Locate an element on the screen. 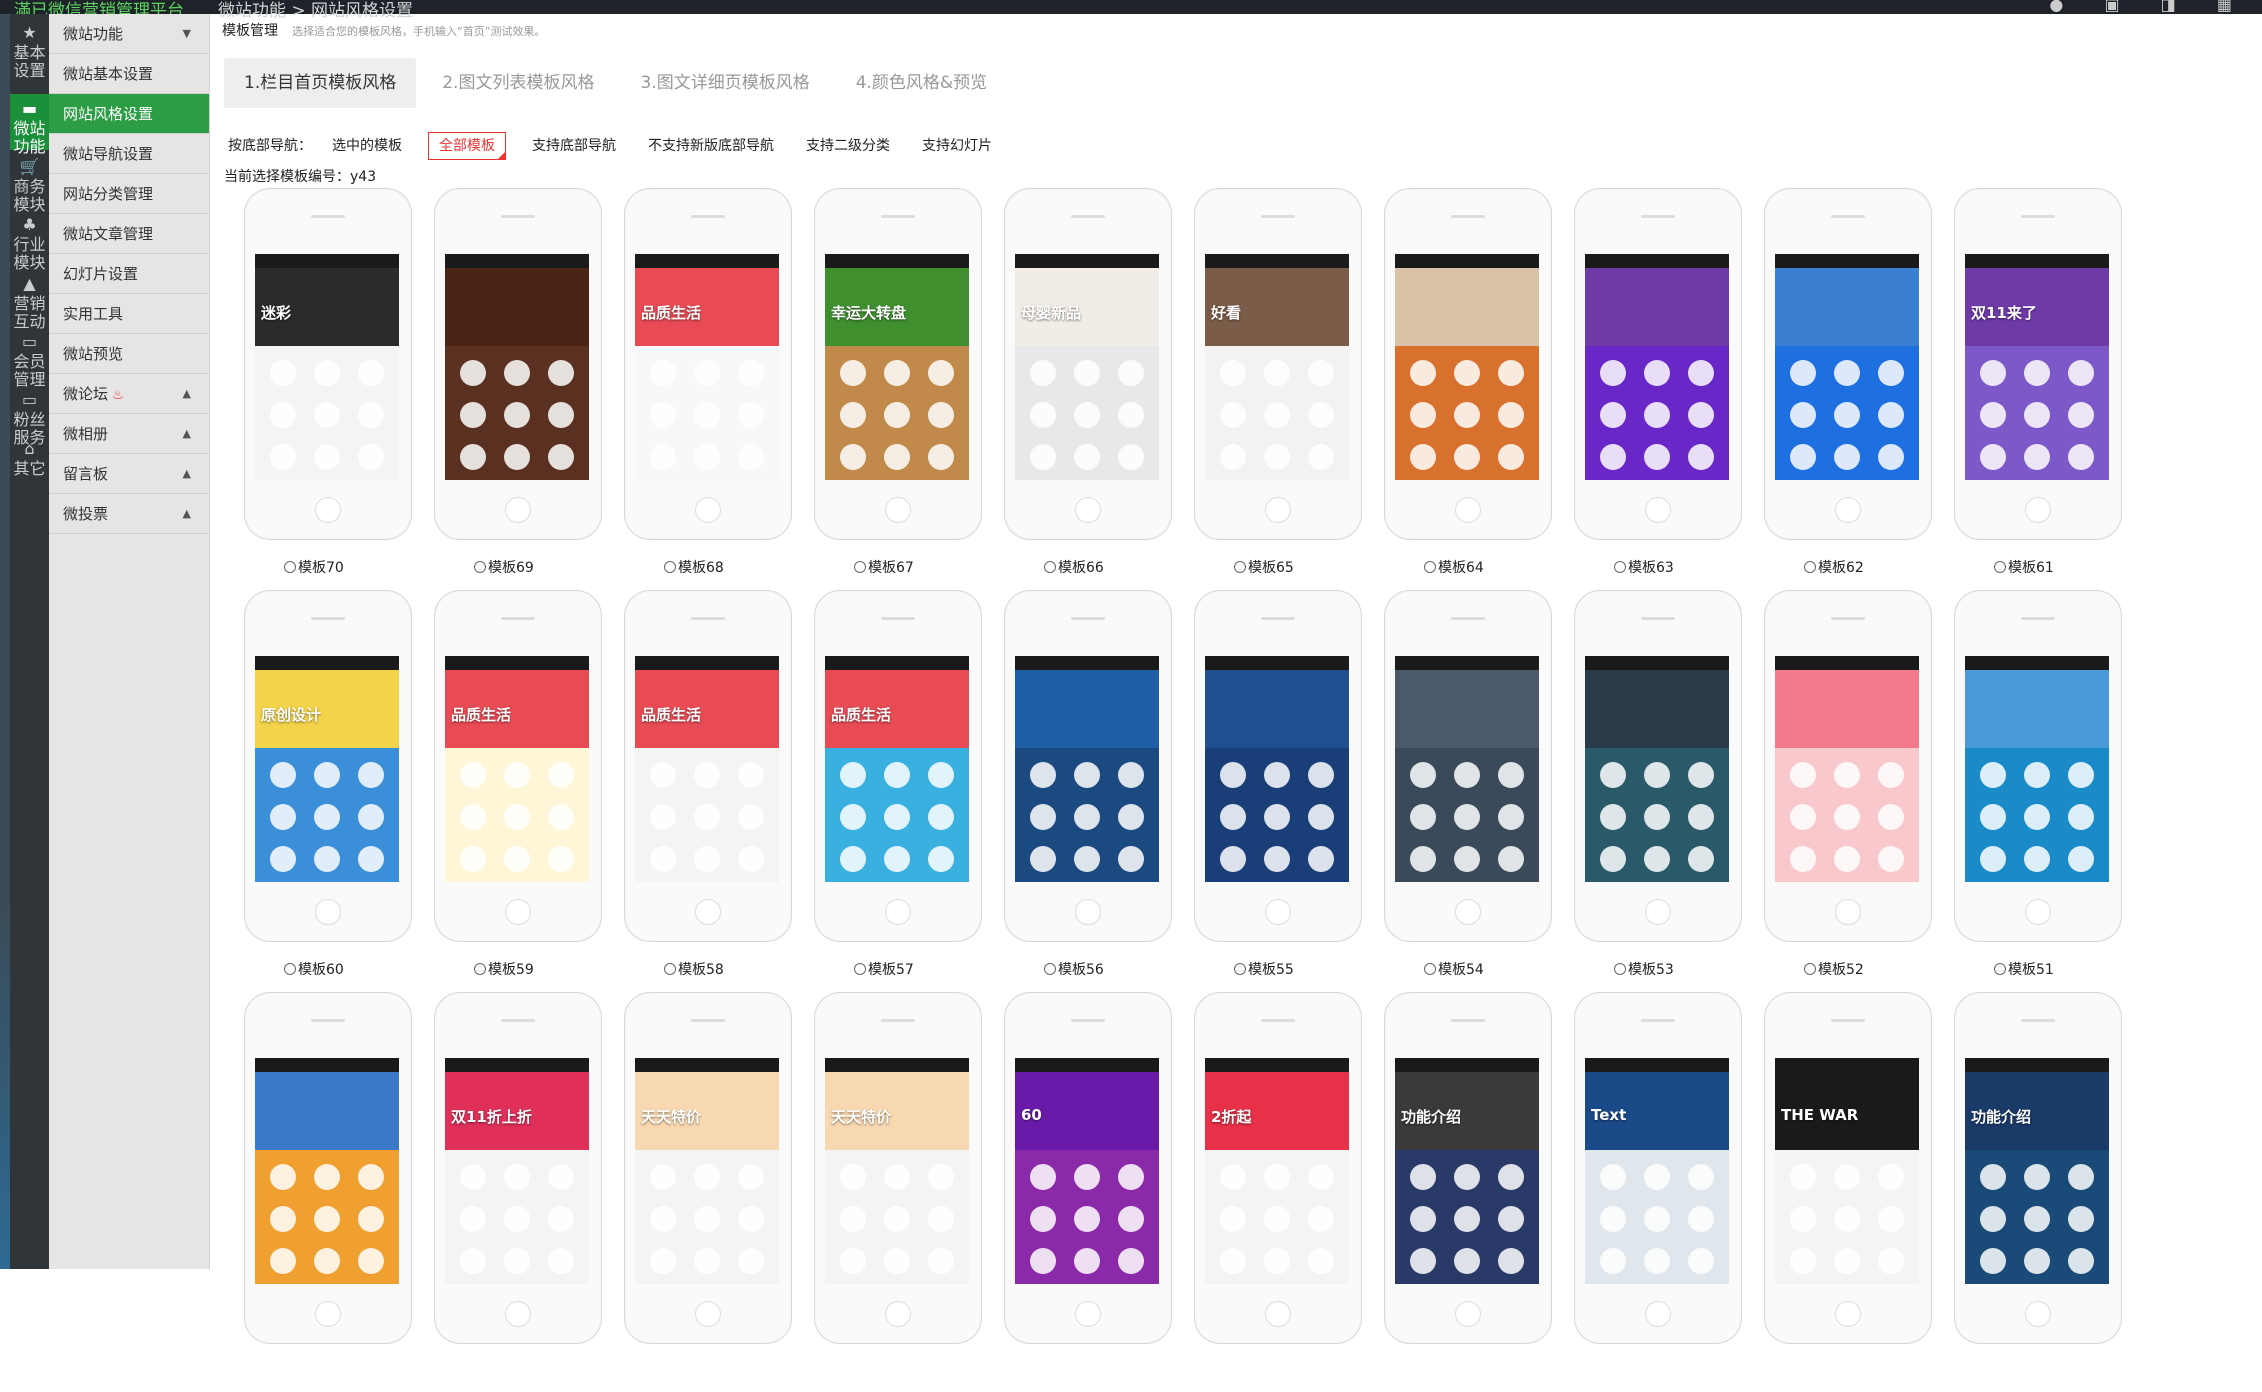  template-card: 模板54 is located at coordinates (1477, 790).